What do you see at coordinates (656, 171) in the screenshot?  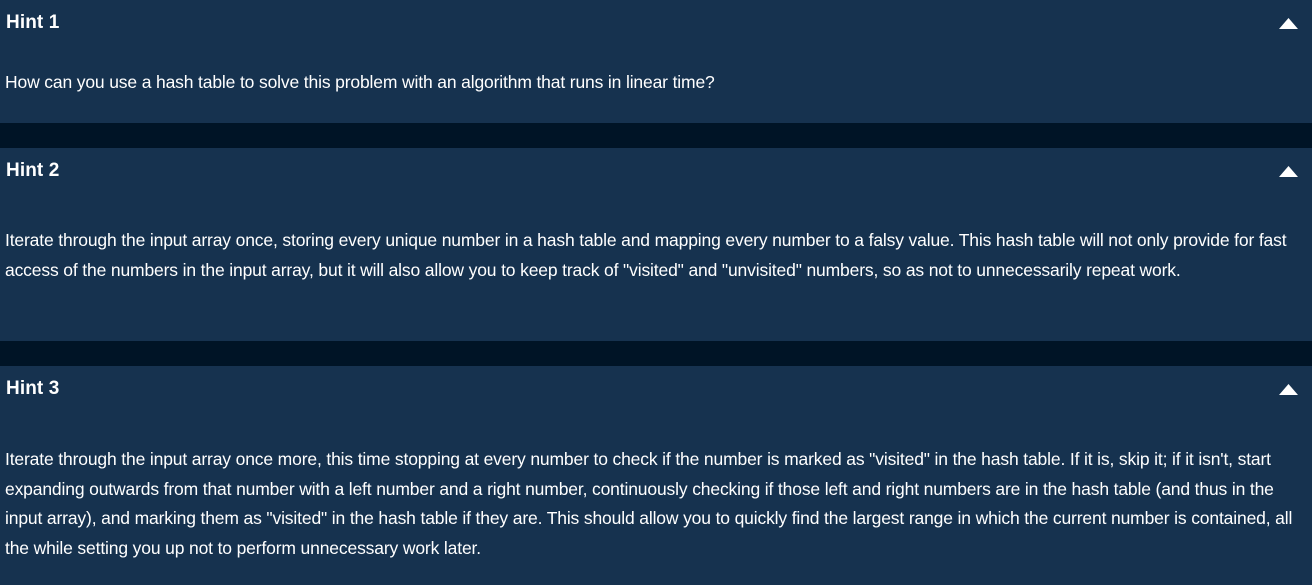 I see `hint-2-header: Hint 2` at bounding box center [656, 171].